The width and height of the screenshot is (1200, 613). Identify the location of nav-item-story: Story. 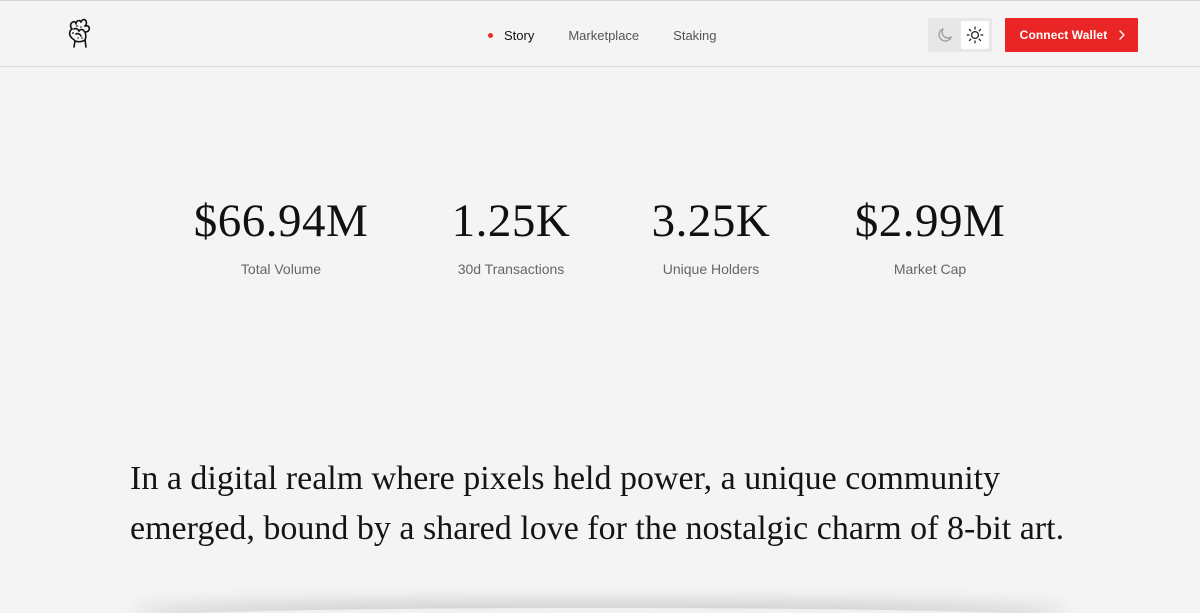
(511, 35).